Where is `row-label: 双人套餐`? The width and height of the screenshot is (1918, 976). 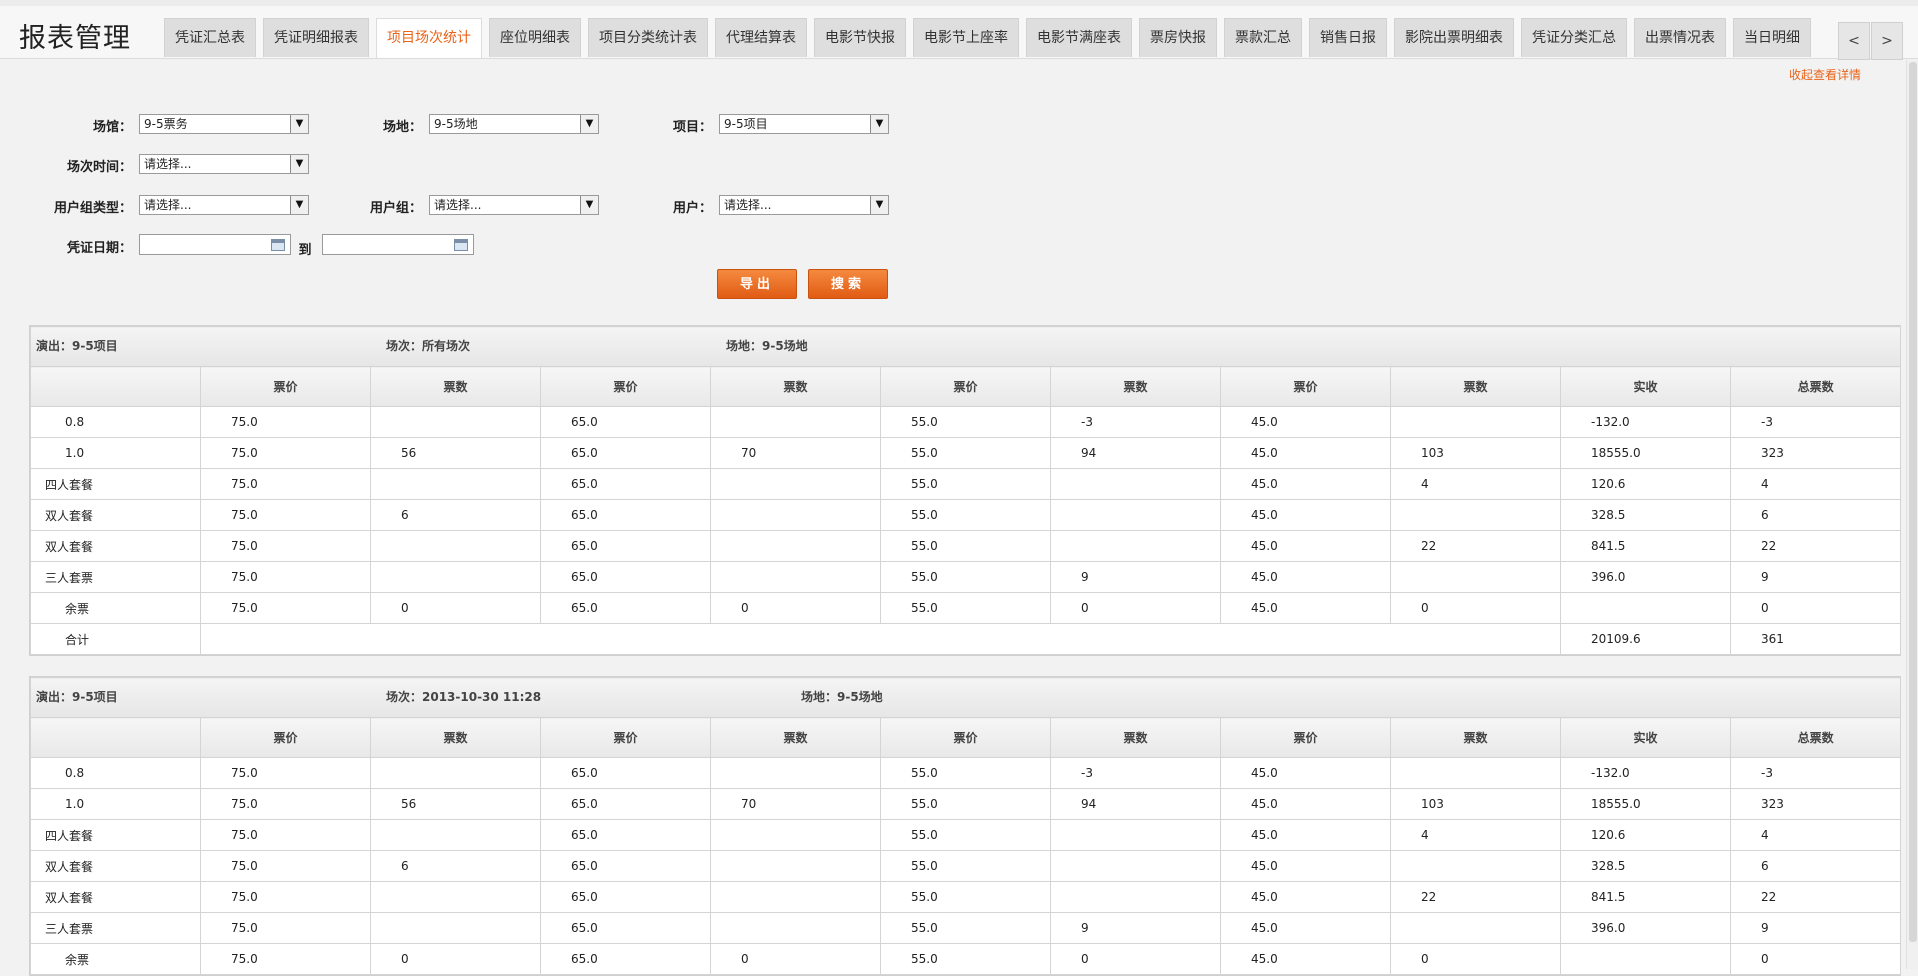 row-label: 双人套餐 is located at coordinates (115, 515).